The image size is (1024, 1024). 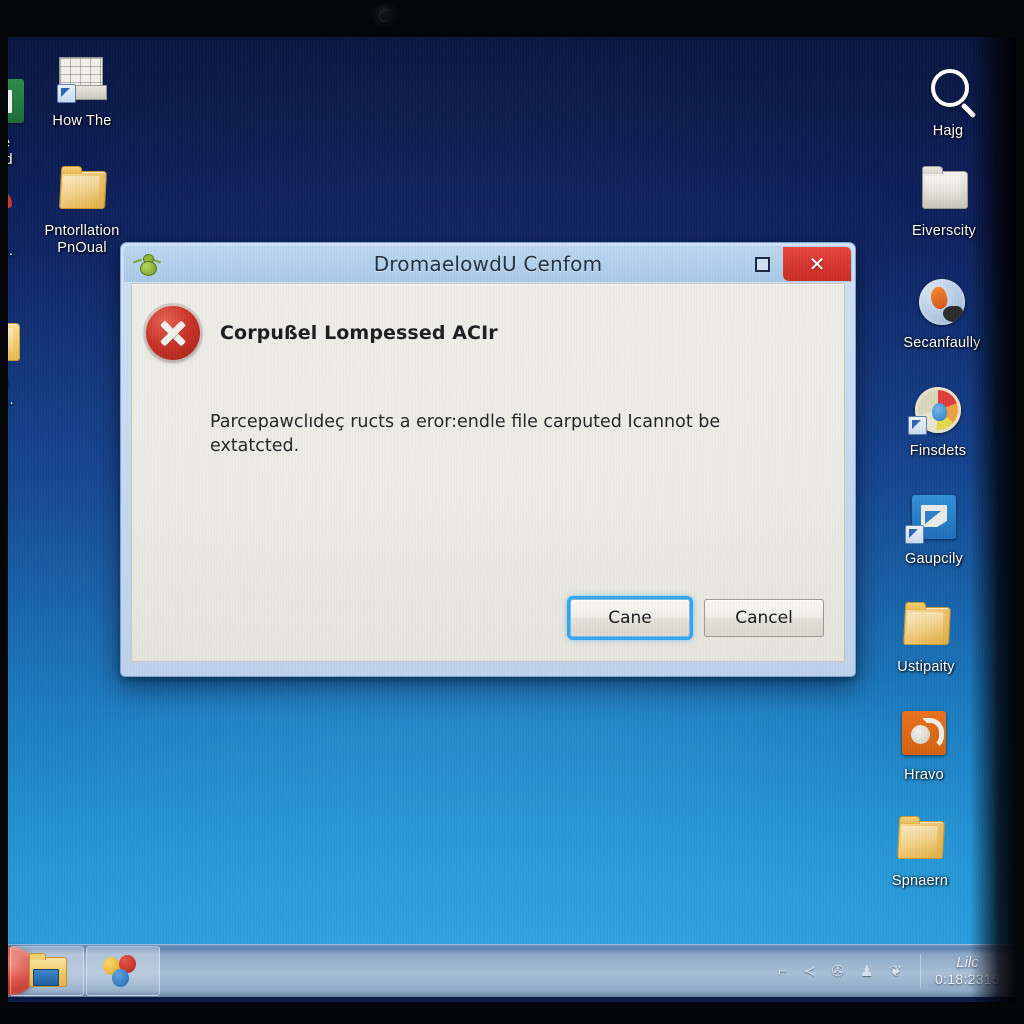 I want to click on desktop-icon-label: How The, so click(x=82, y=121).